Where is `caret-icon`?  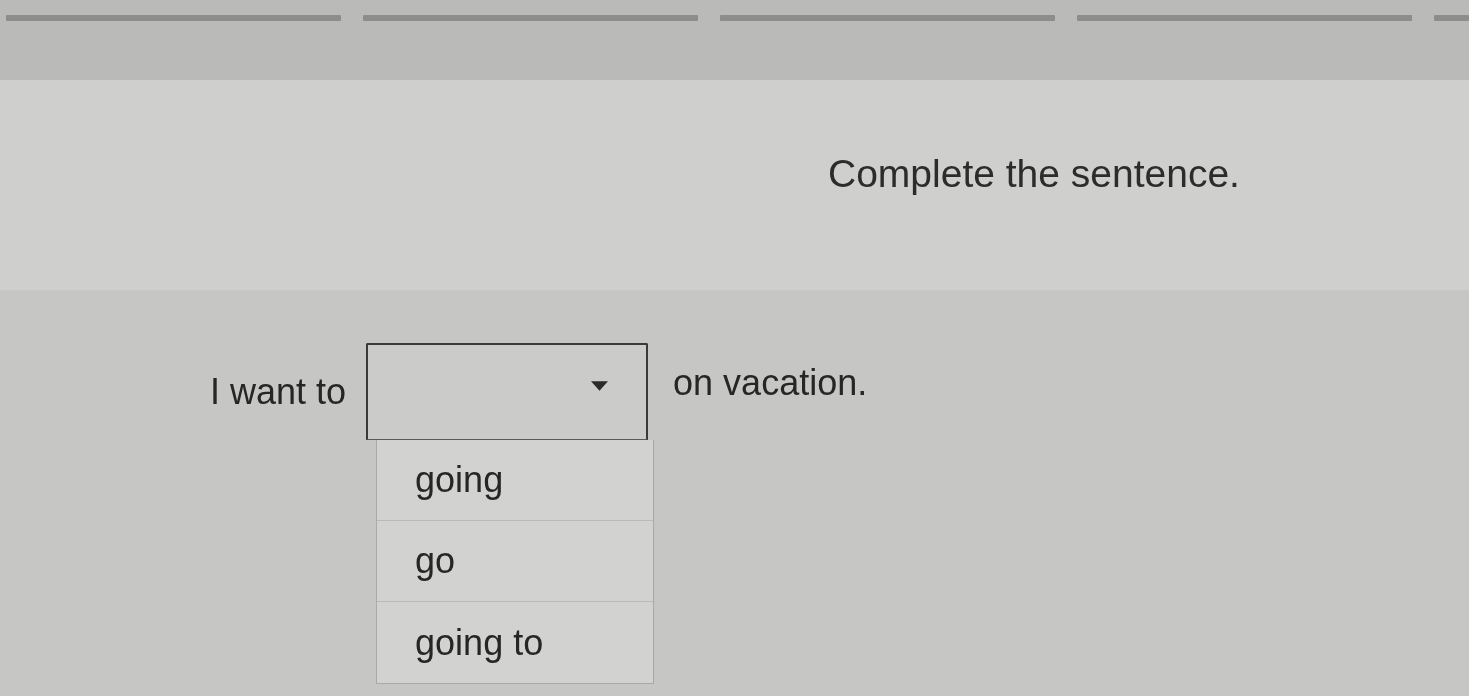 caret-icon is located at coordinates (600, 386).